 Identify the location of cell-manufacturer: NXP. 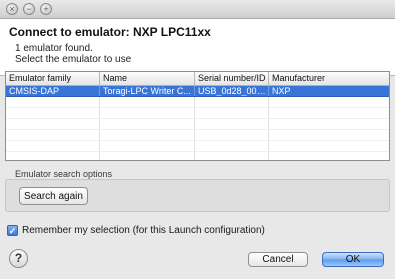
(281, 91).